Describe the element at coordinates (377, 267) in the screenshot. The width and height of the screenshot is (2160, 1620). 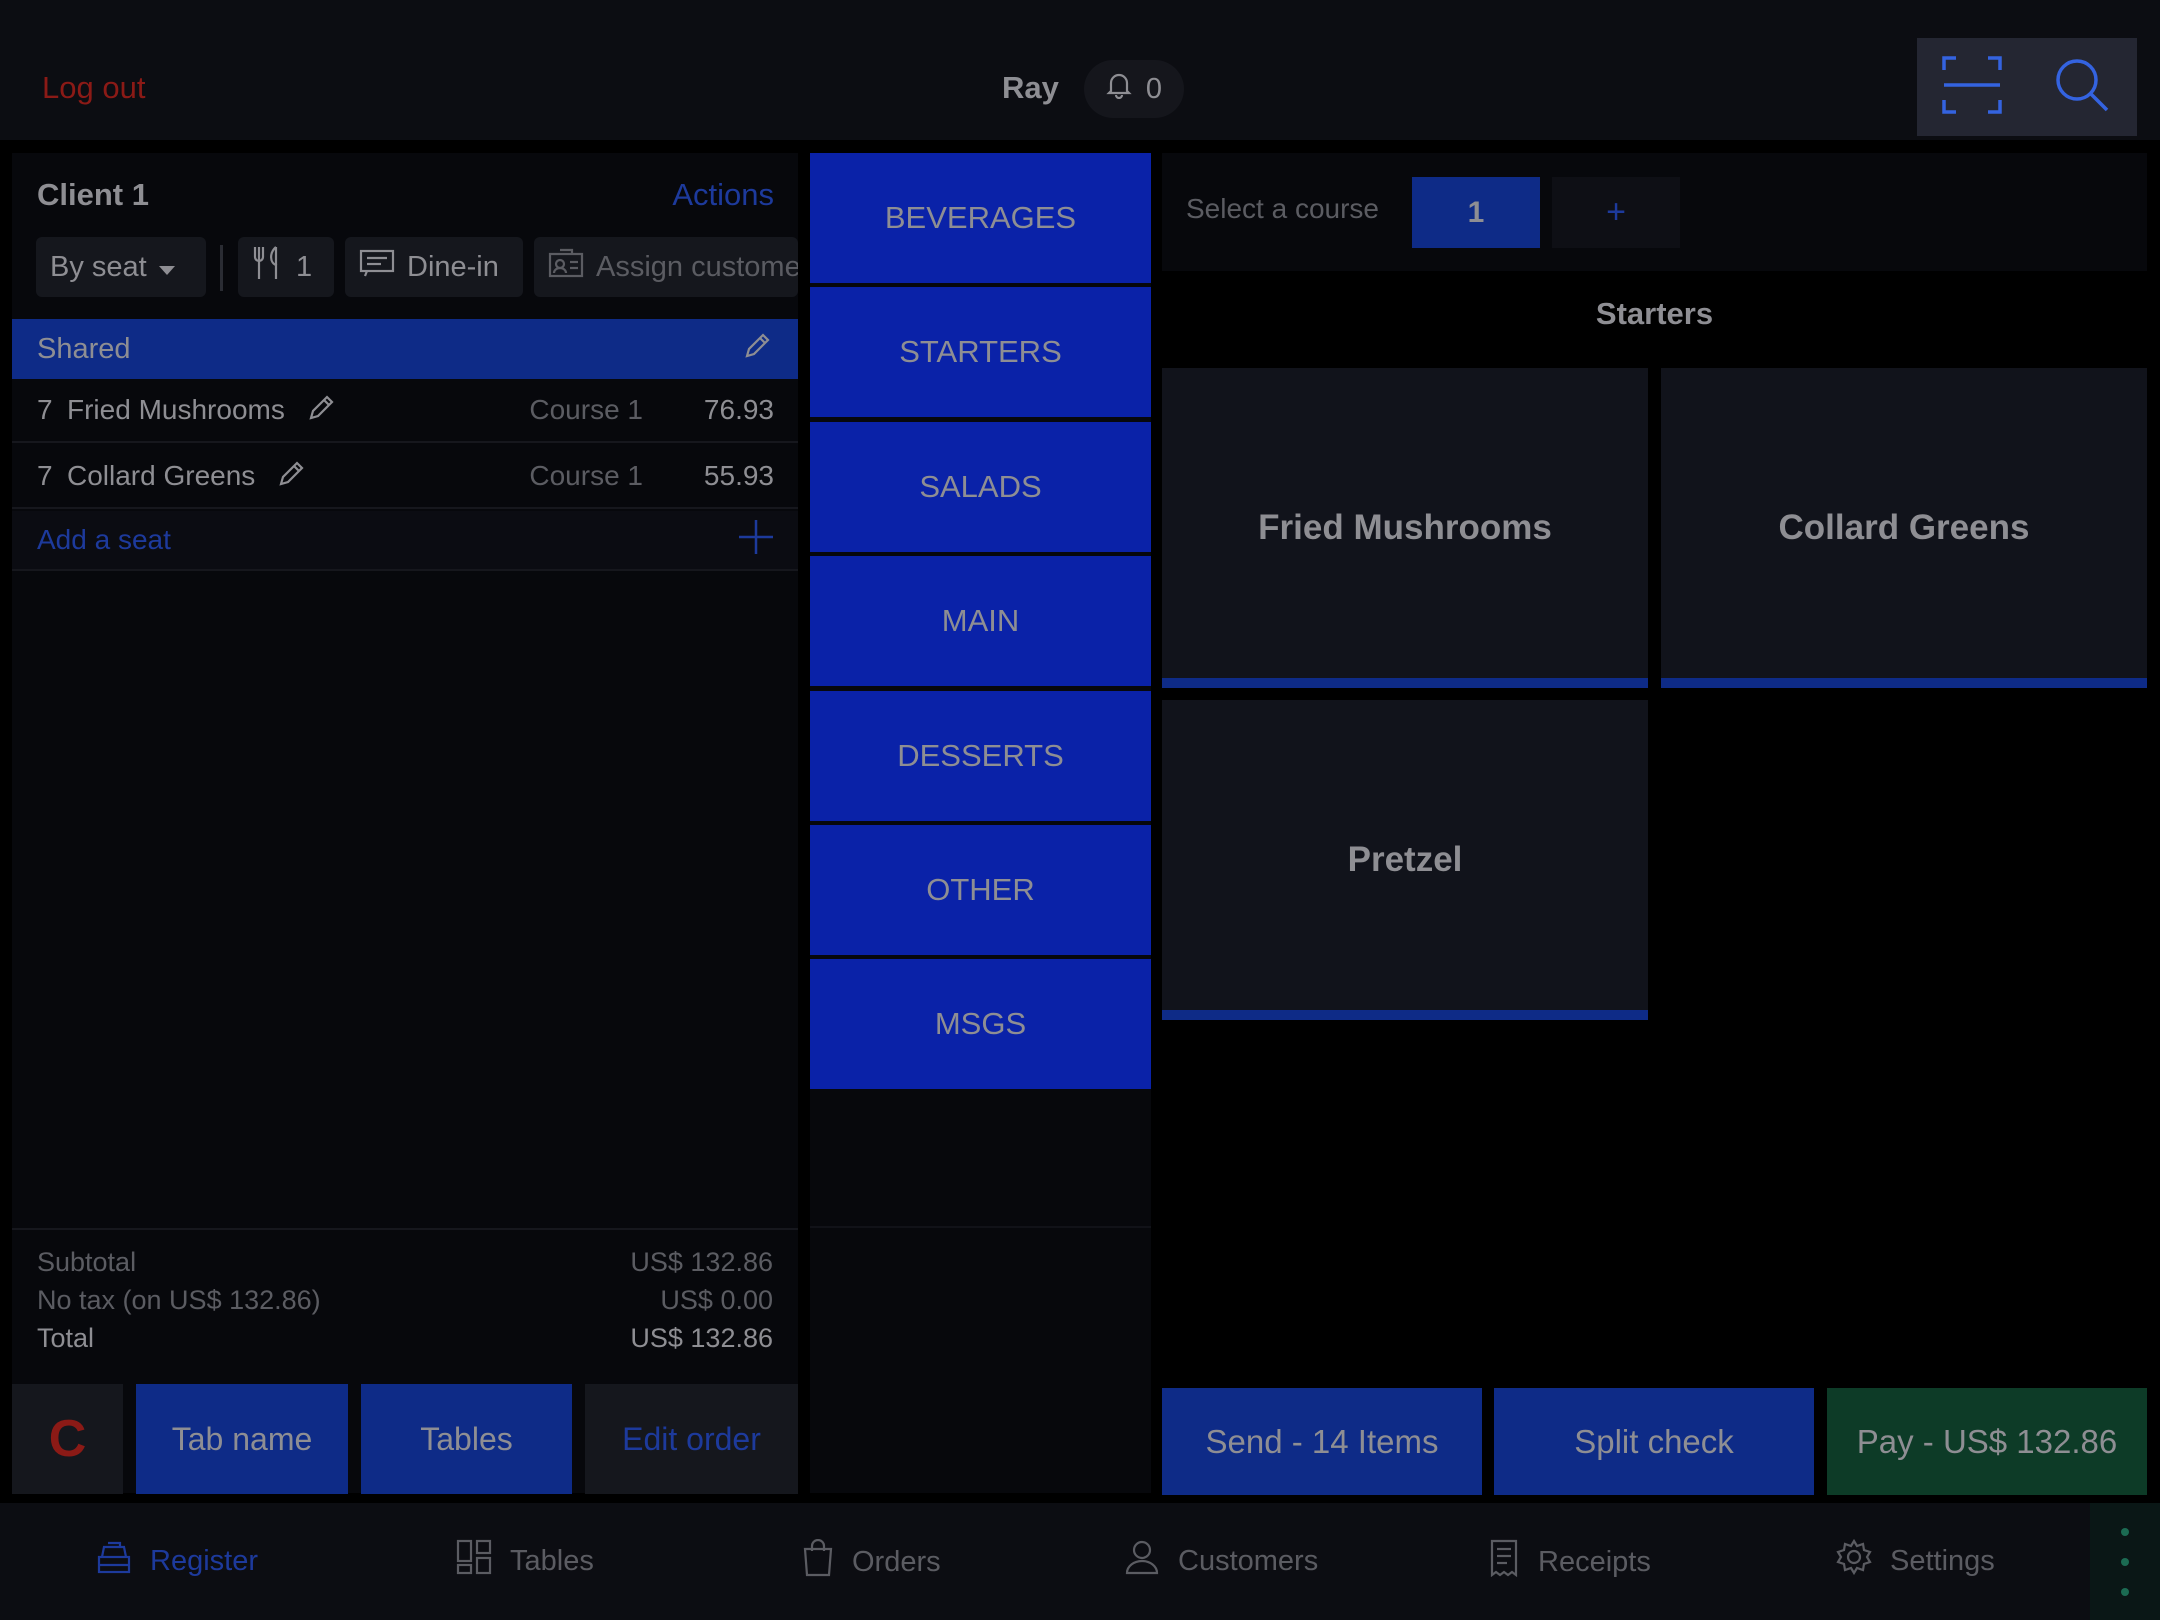
I see `dine-in-icon` at that location.